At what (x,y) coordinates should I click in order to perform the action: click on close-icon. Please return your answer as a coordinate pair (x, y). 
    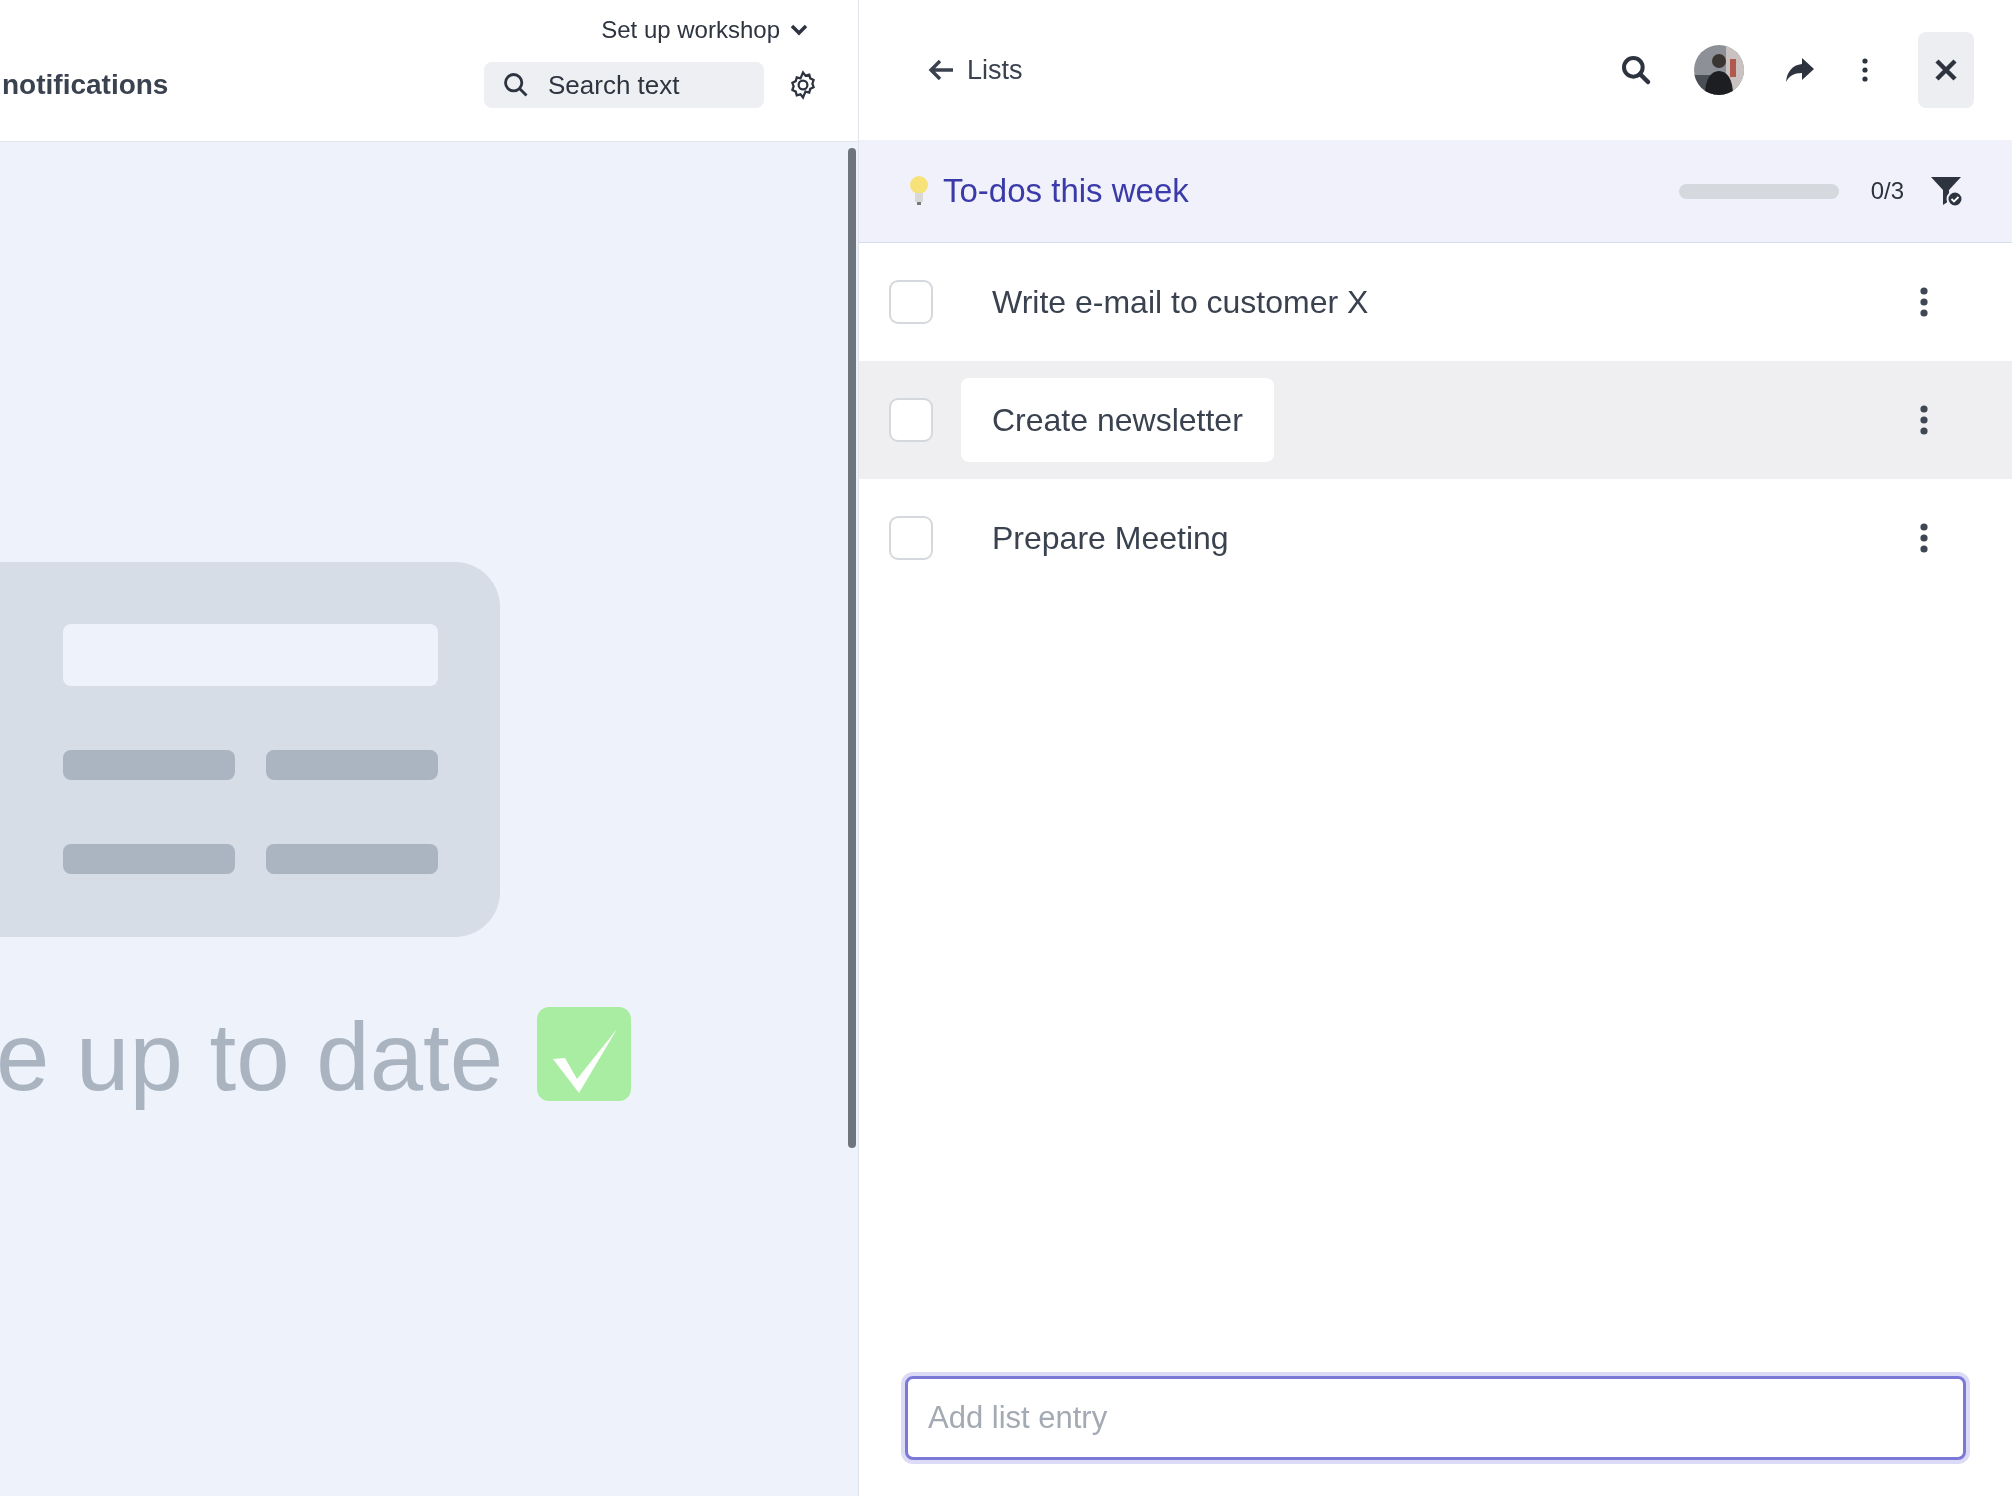
    Looking at the image, I should click on (1946, 70).